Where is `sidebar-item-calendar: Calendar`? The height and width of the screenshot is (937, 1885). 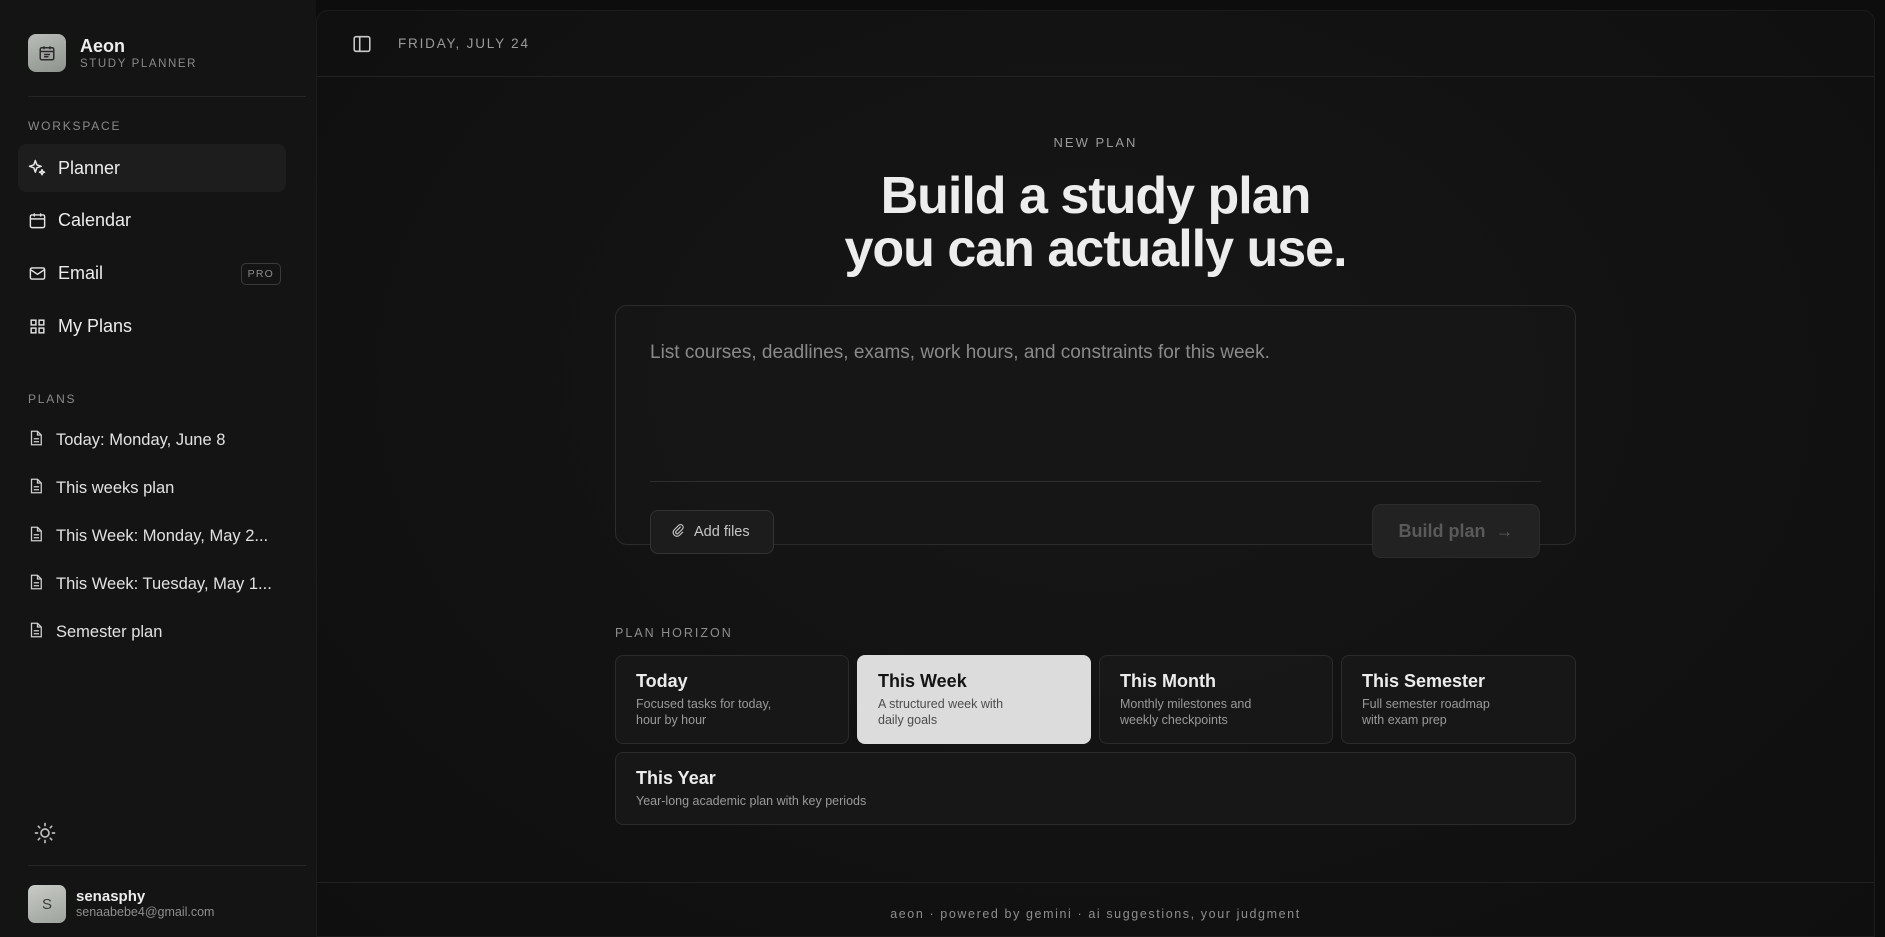
sidebar-item-calendar: Calendar is located at coordinates (152, 220).